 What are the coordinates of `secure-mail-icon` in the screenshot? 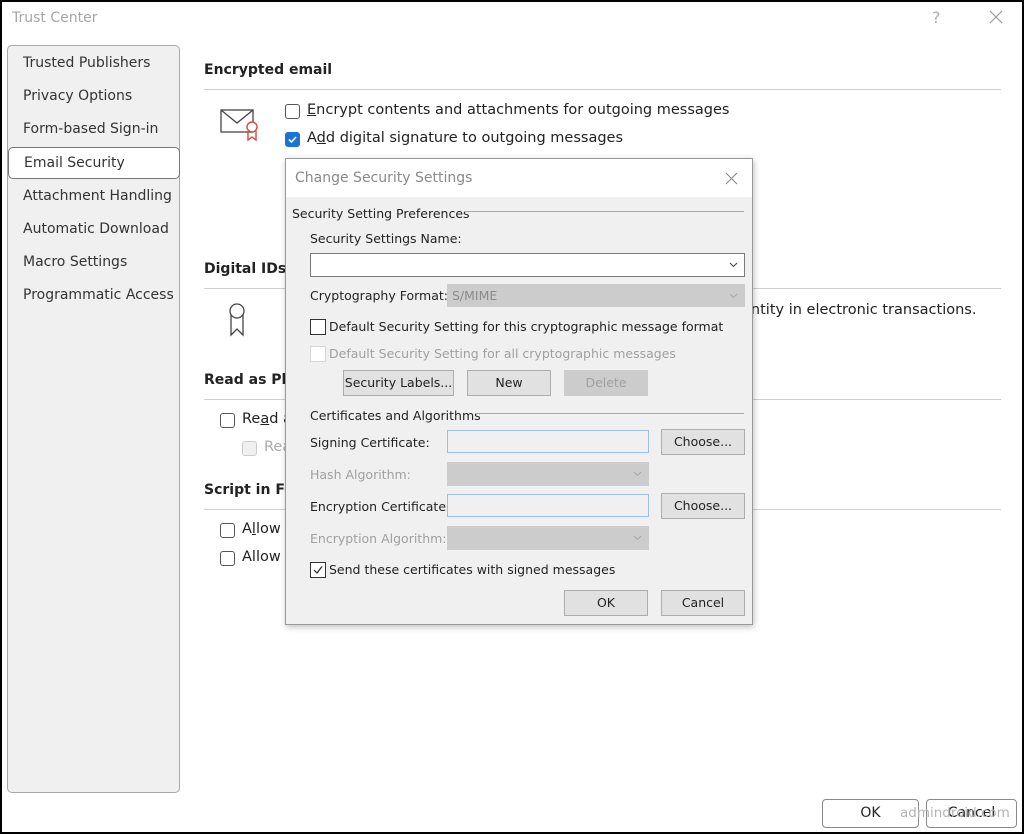 It's located at (239, 125).